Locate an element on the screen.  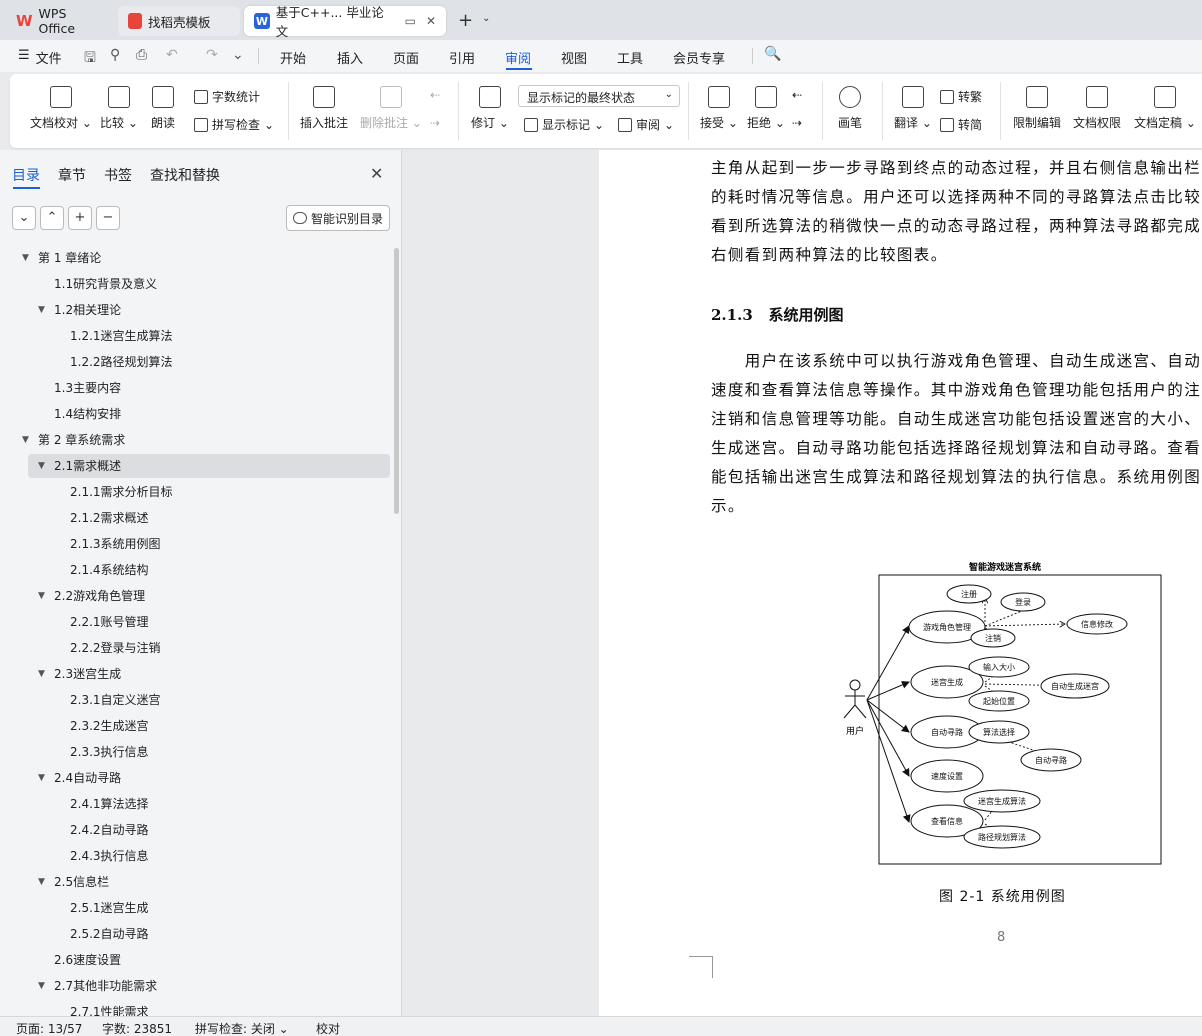
doc-permission-button: 文档权限 is located at coordinates (1097, 108).